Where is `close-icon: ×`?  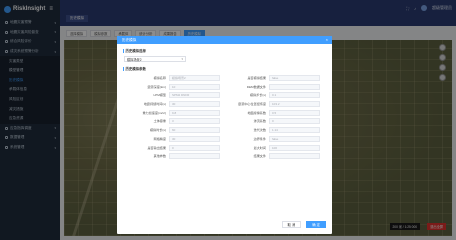 close-icon: × is located at coordinates (327, 39).